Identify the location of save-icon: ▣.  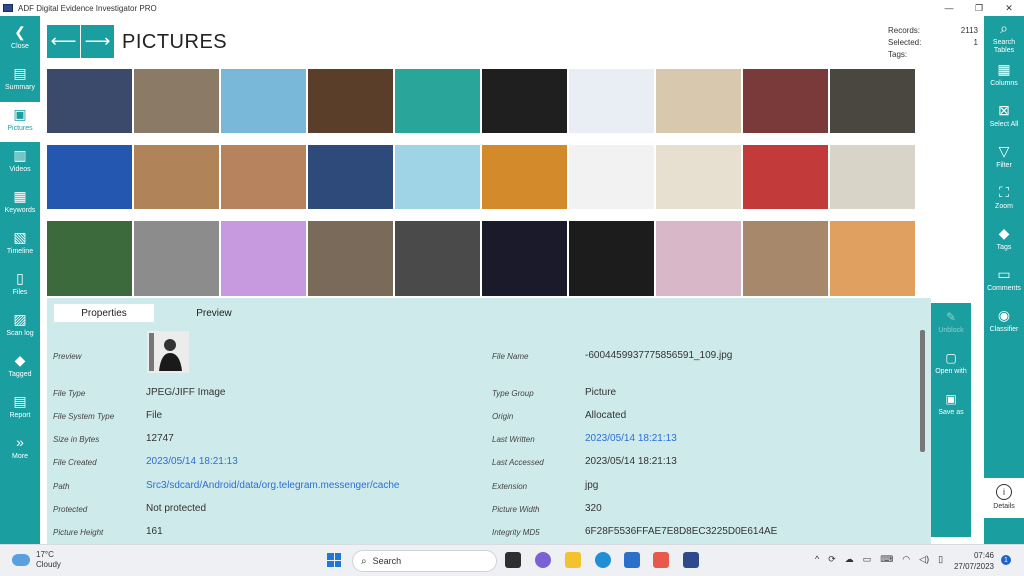
(951, 399).